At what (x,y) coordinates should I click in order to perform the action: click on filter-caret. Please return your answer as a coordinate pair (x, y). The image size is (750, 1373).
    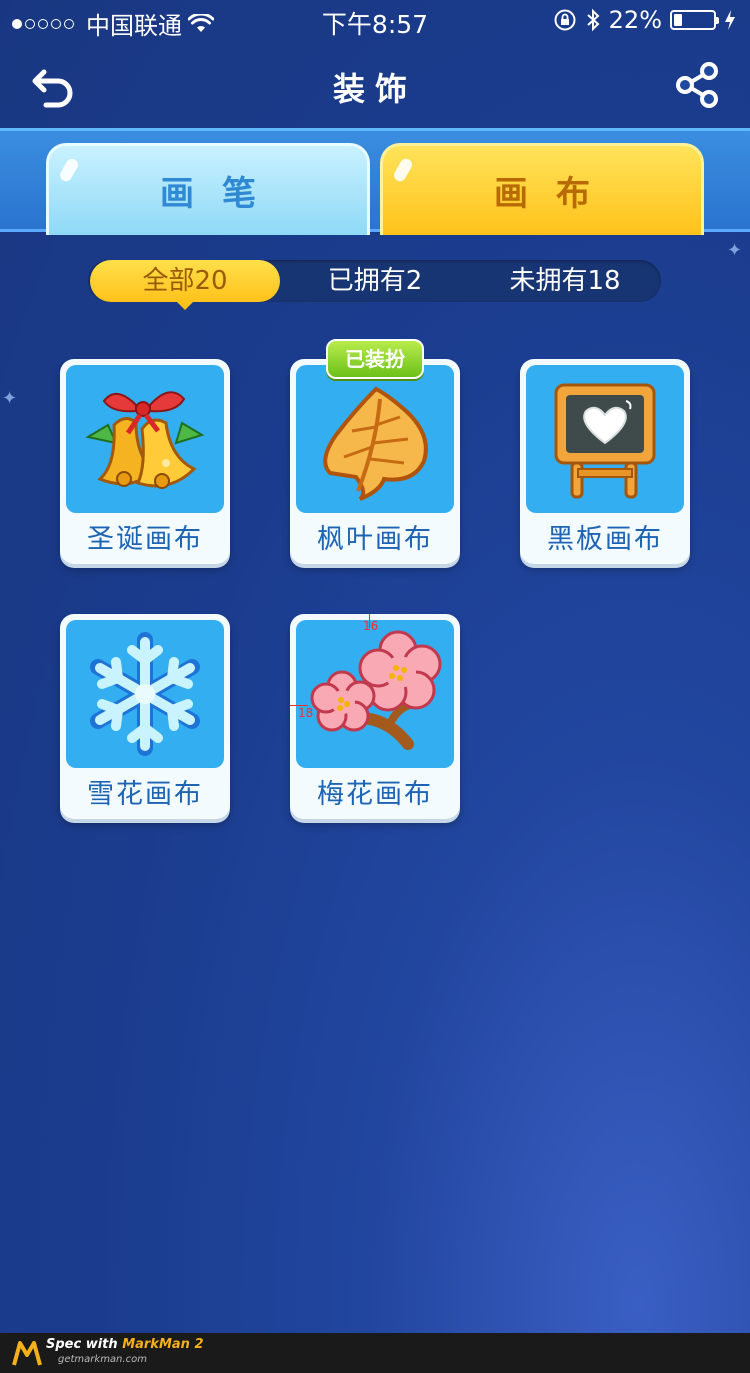
    Looking at the image, I should click on (185, 305).